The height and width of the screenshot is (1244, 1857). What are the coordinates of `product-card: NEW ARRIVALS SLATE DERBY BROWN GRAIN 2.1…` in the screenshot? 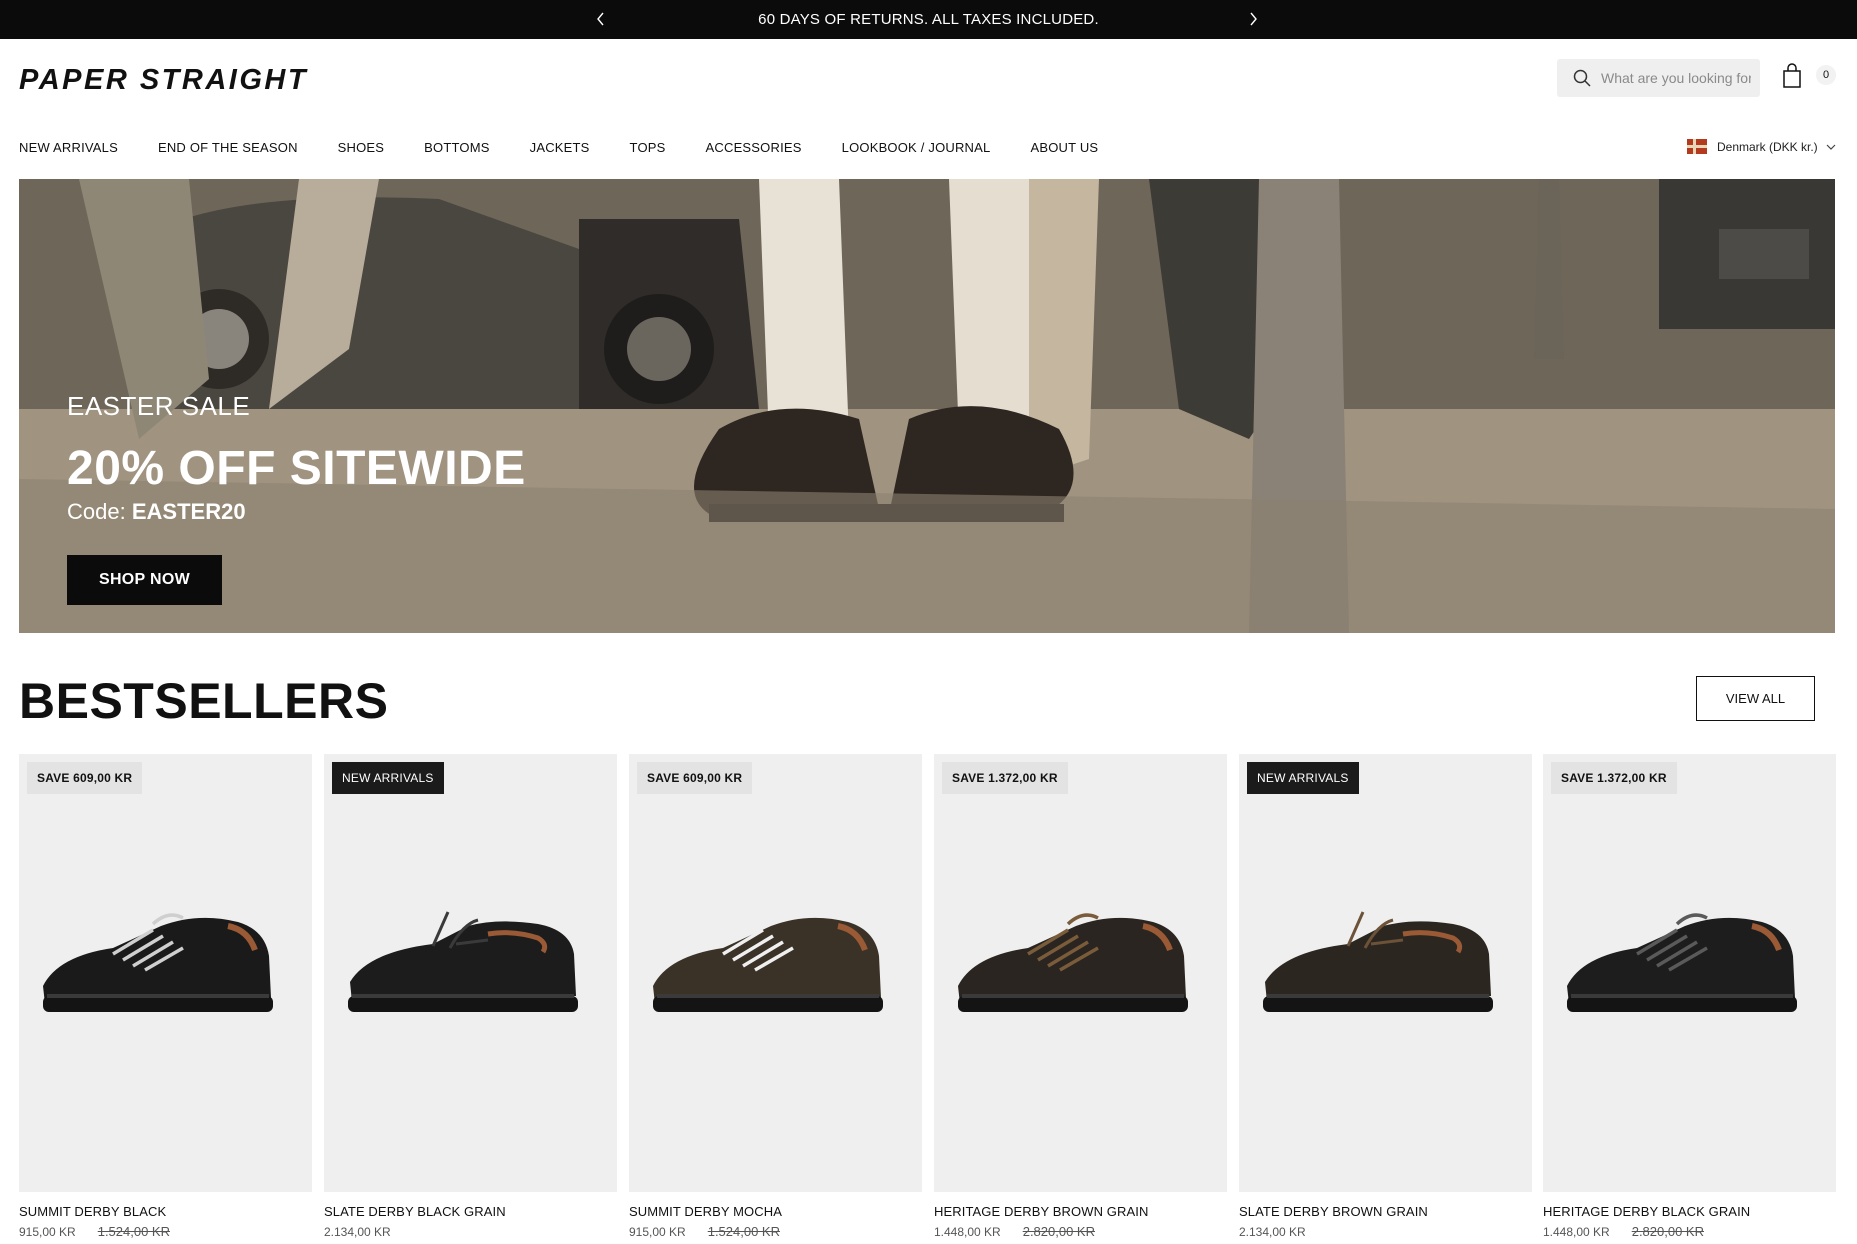 It's located at (1385, 996).